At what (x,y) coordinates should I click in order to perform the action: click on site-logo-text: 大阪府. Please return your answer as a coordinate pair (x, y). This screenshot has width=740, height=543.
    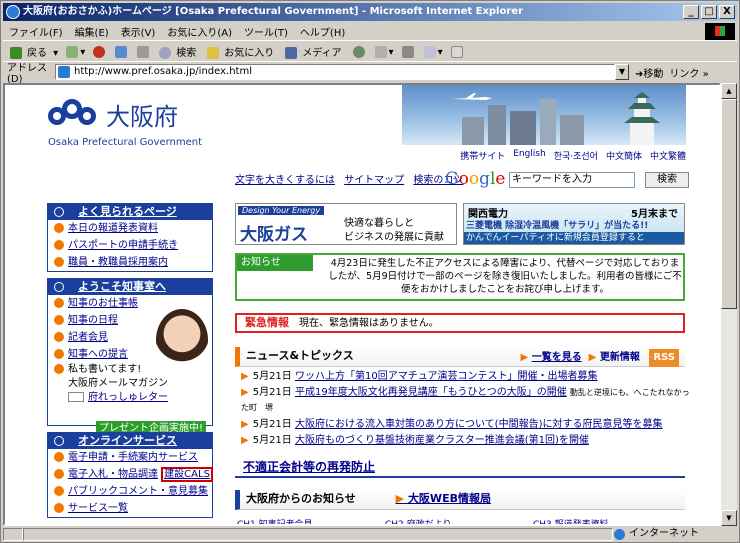
    Looking at the image, I should click on (142, 114).